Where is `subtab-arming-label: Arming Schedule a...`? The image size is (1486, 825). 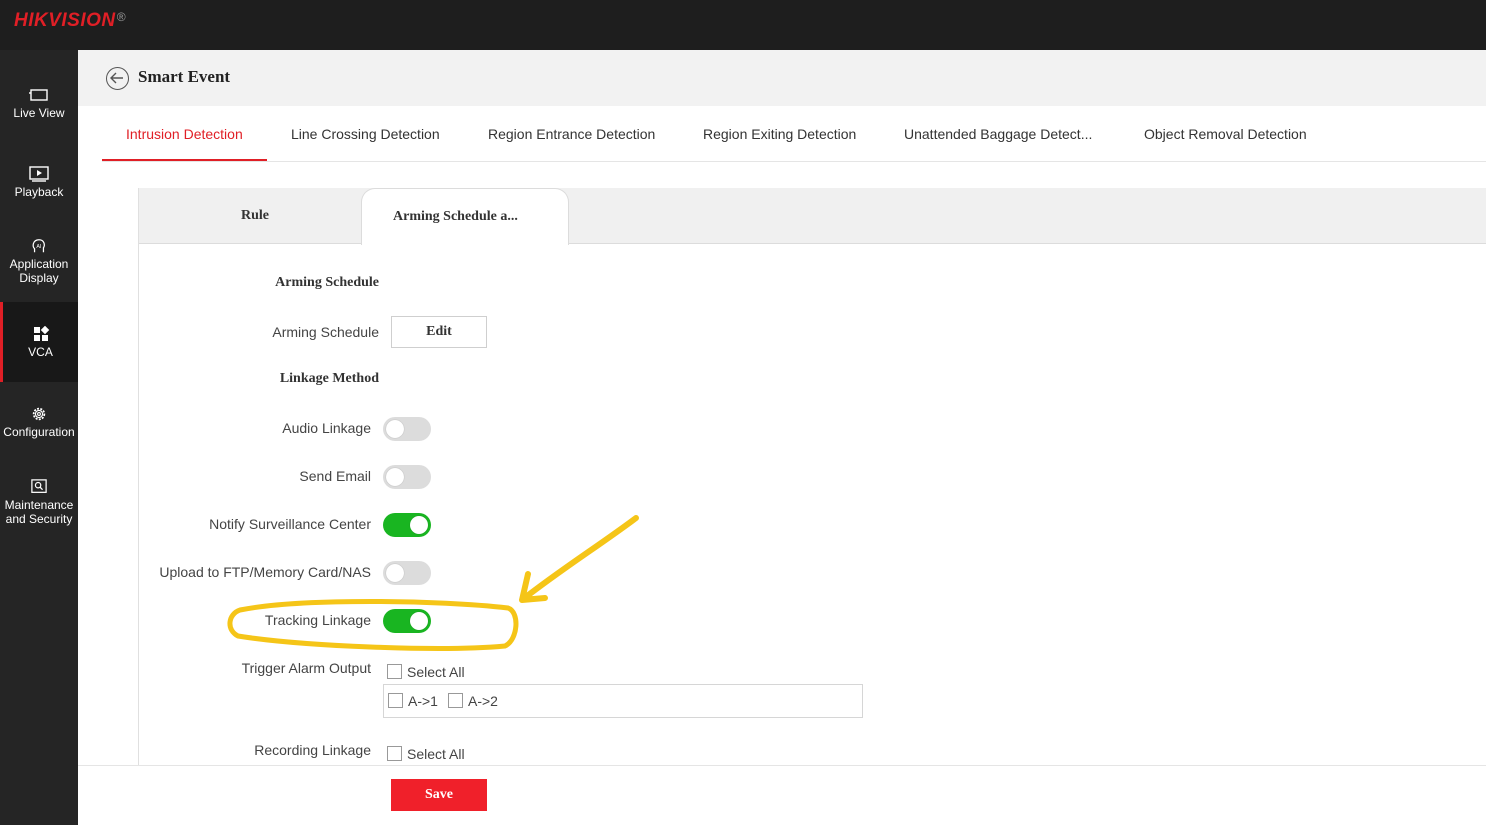
subtab-arming-label: Arming Schedule a... is located at coordinates (455, 216).